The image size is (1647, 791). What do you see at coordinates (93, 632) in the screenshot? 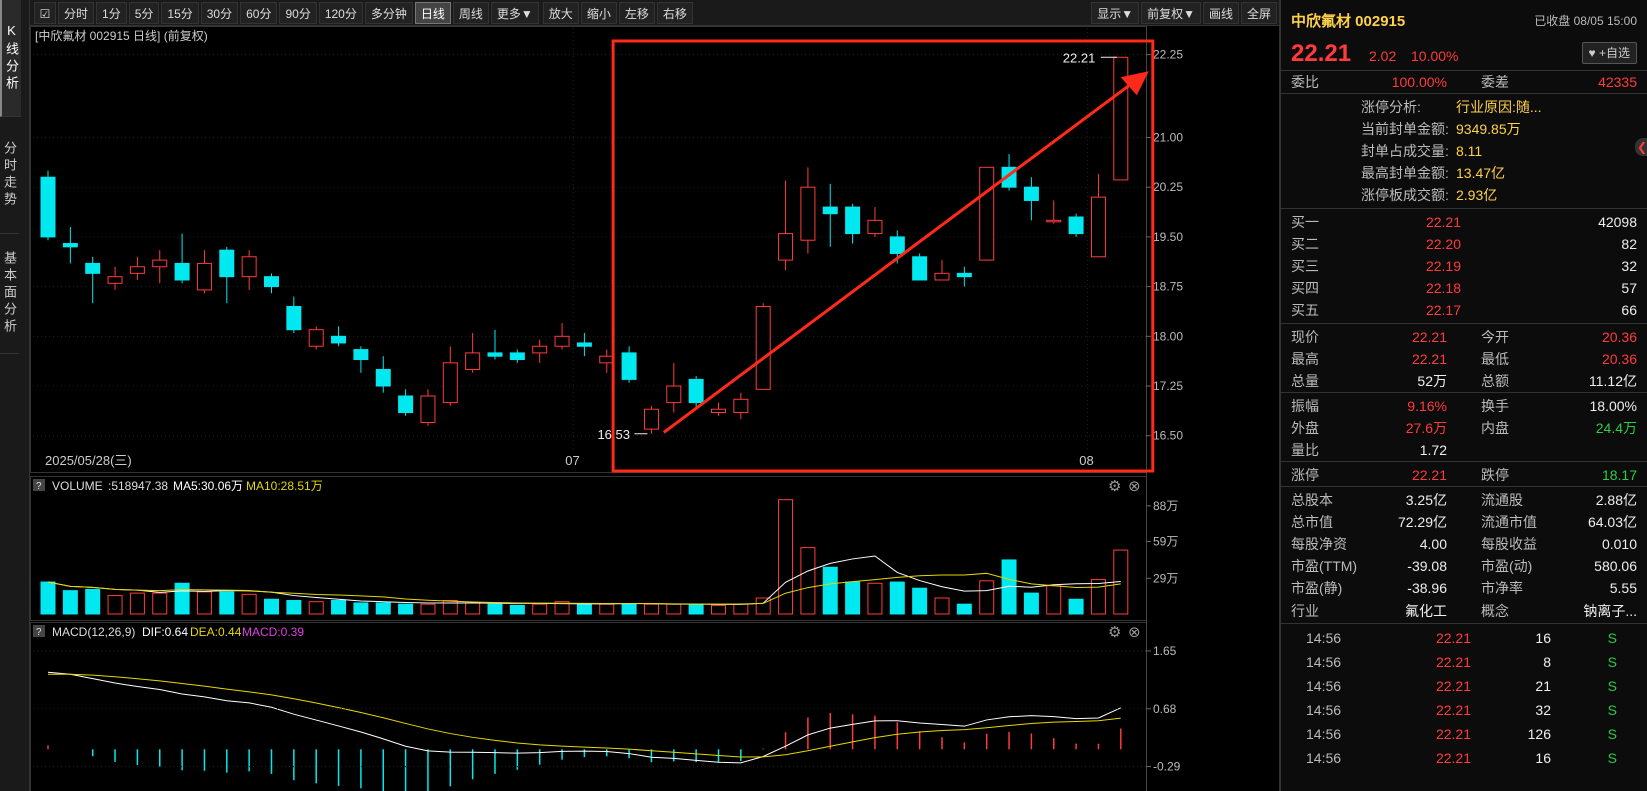
I see `macd-label: MACD(12,26,9)` at bounding box center [93, 632].